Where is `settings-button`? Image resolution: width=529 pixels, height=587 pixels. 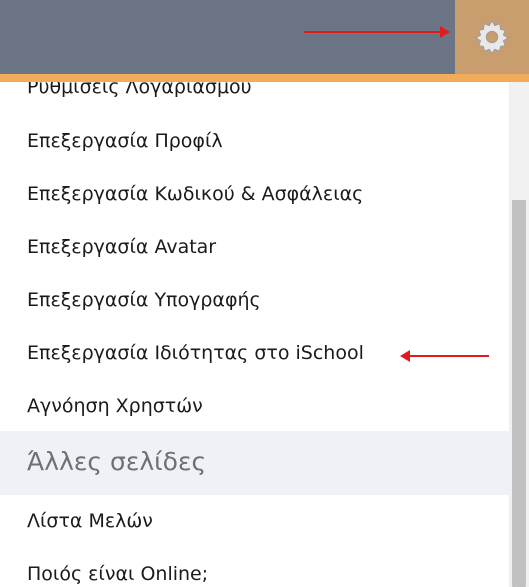
settings-button is located at coordinates (492, 37).